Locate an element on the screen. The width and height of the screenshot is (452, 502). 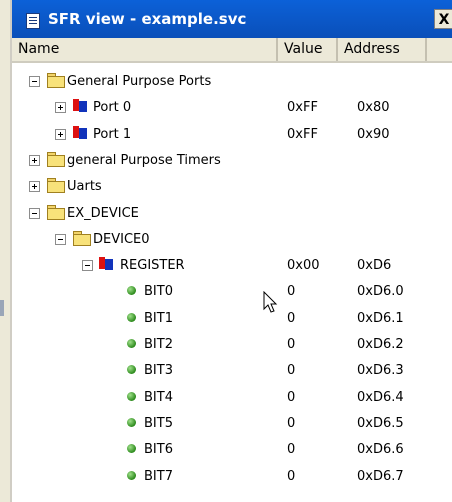
tree-item-label: BIT0 is located at coordinates (158, 292).